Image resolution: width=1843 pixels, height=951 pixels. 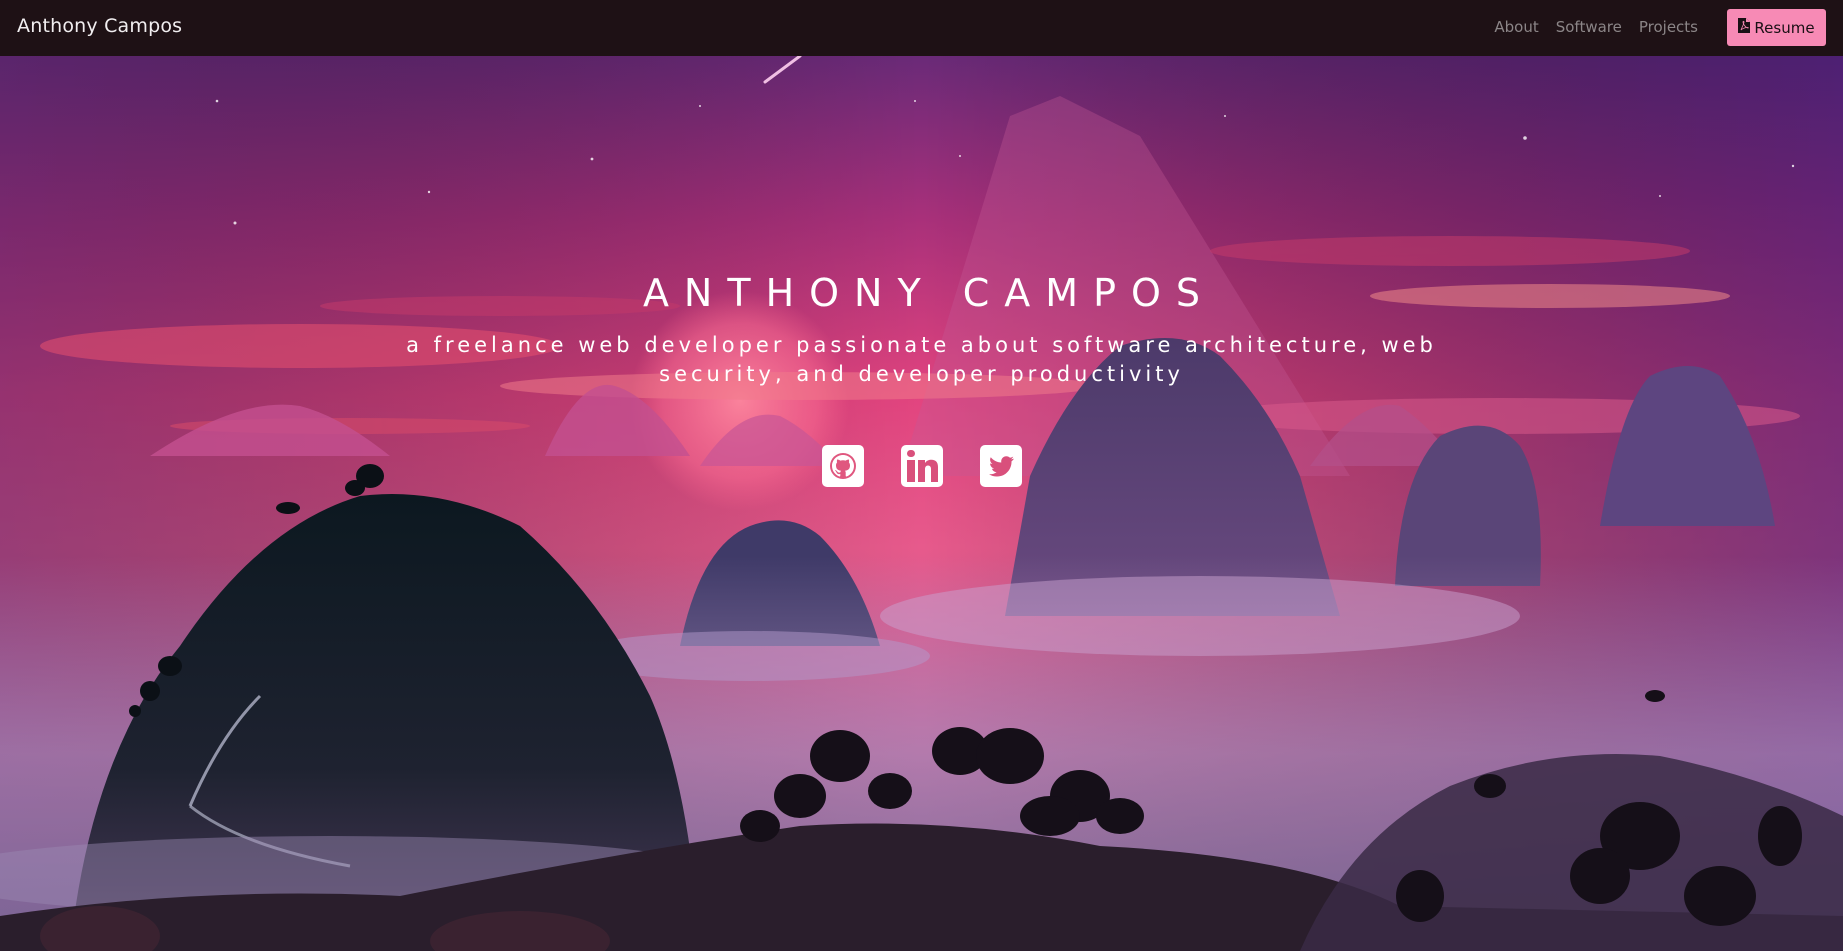 What do you see at coordinates (99, 26) in the screenshot?
I see `brand-link: Anthony Campos` at bounding box center [99, 26].